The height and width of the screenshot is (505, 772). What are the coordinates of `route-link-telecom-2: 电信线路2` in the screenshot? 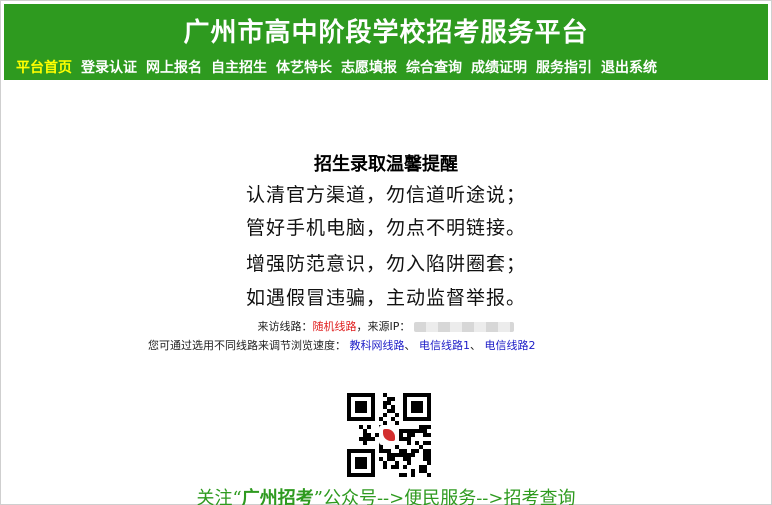 It's located at (510, 345).